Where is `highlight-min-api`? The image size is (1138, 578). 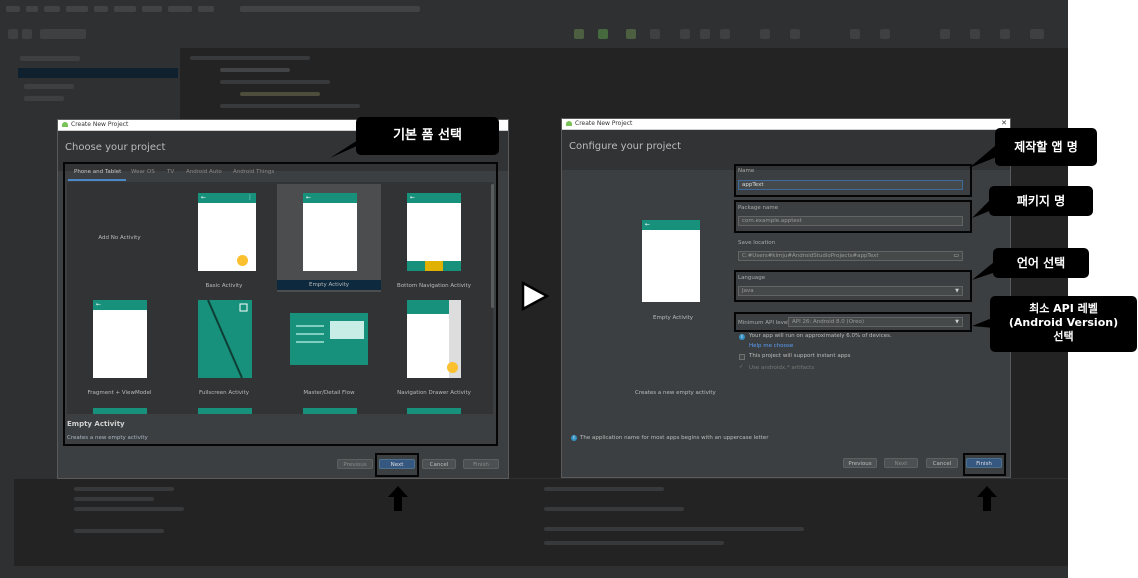 highlight-min-api is located at coordinates (853, 322).